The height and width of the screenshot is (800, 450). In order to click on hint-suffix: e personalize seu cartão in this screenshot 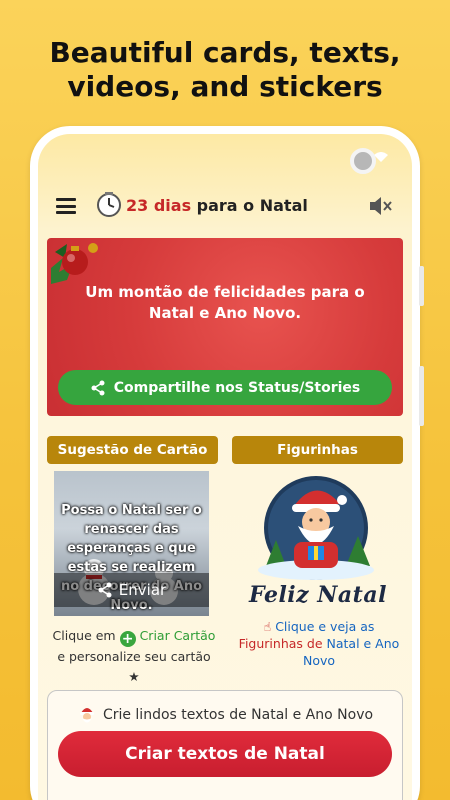, I will do `click(134, 656)`.